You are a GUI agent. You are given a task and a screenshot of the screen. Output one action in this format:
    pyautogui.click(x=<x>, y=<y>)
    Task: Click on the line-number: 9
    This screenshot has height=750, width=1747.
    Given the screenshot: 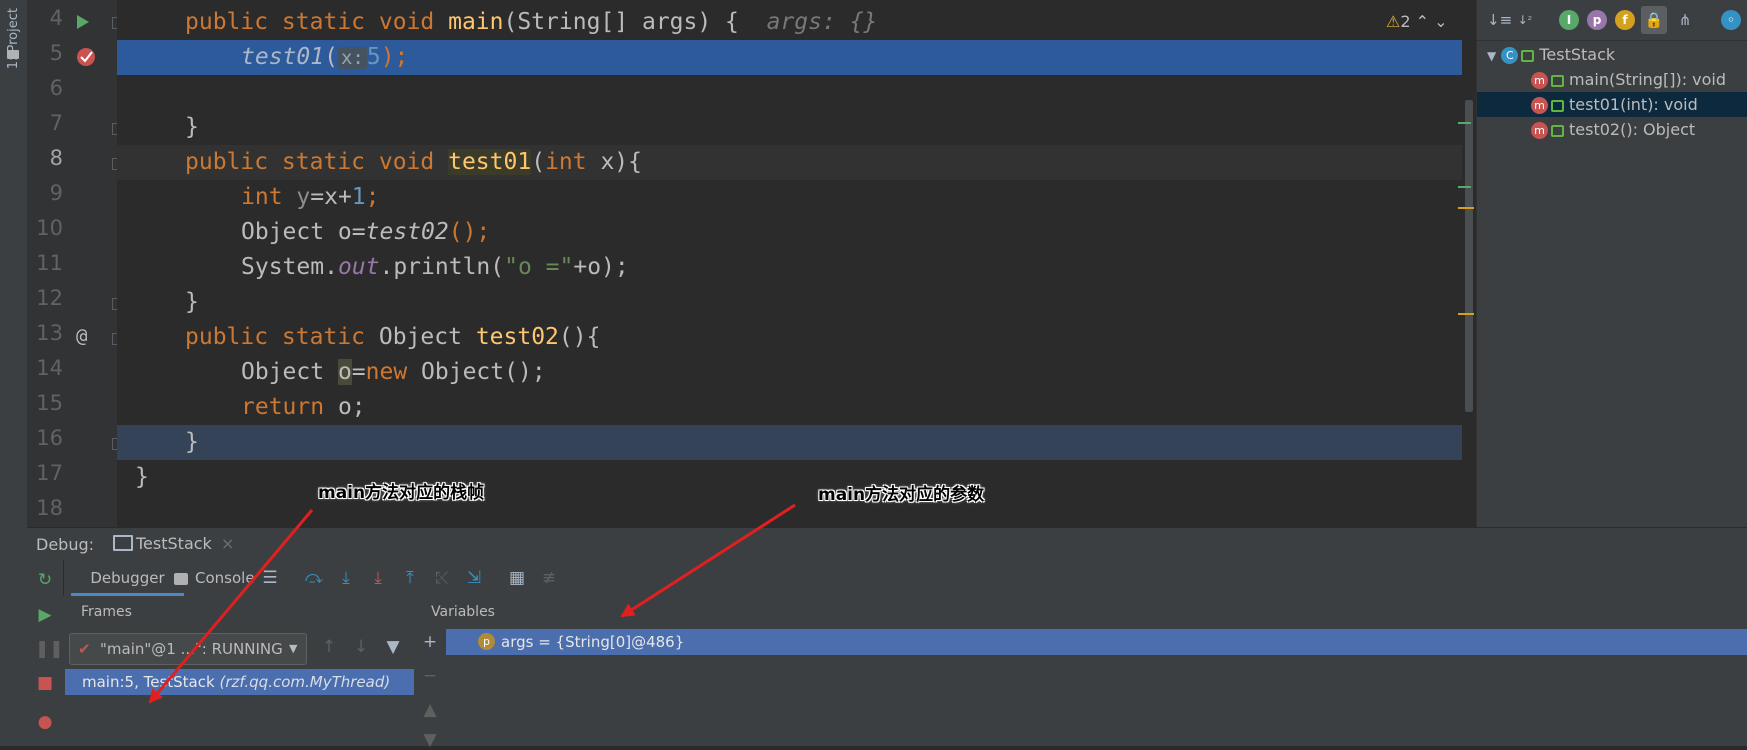 What is the action you would take?
    pyautogui.click(x=56, y=193)
    